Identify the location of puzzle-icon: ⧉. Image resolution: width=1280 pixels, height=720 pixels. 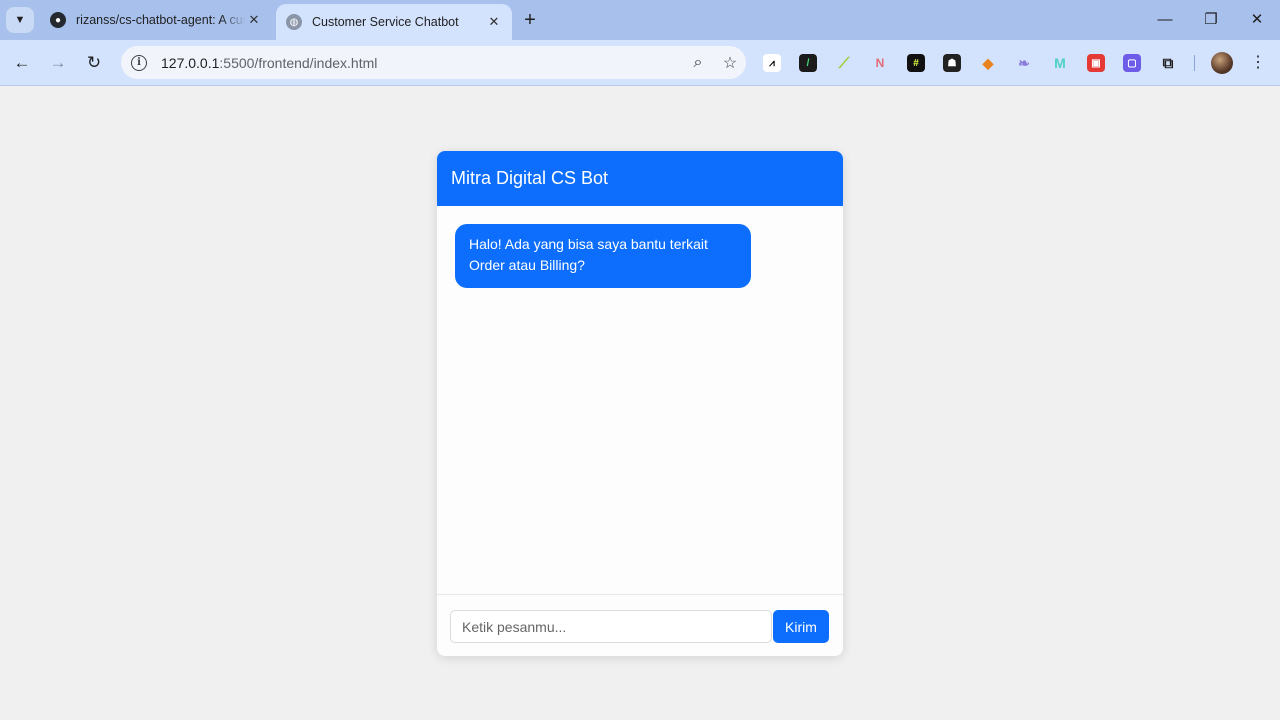
(1168, 63).